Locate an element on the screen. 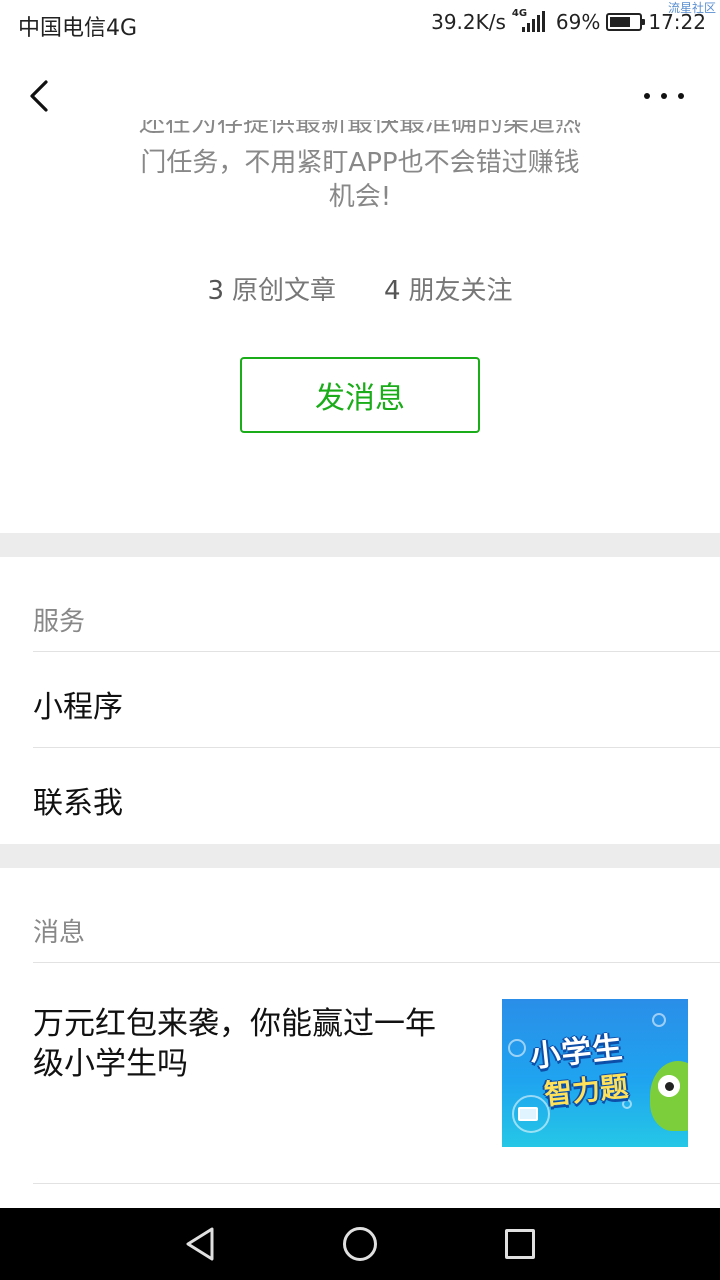 The image size is (720, 1280). status-bar: 中国电信4G 39.2K/s 4G 69% 17:22 流星社区 is located at coordinates (360, 25).